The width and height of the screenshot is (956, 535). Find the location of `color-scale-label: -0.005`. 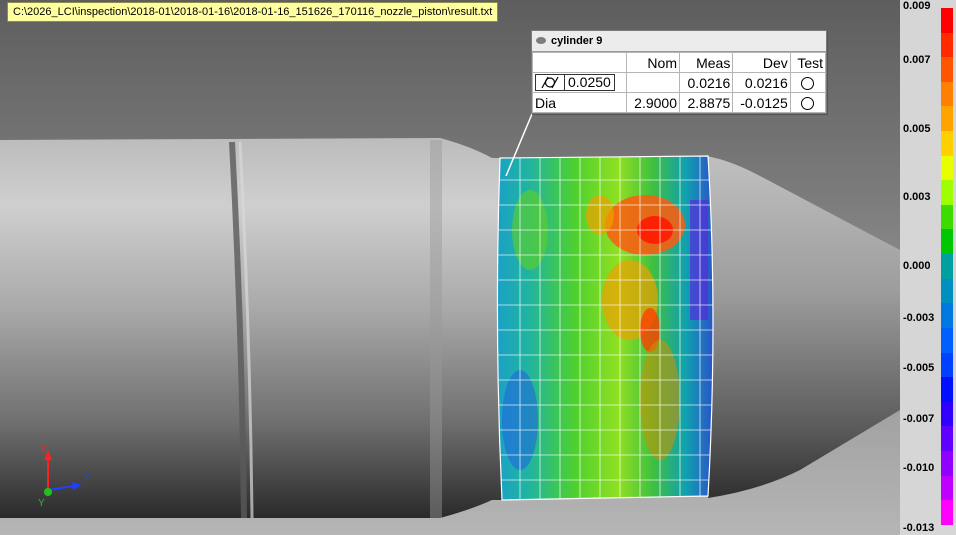

color-scale-label: -0.005 is located at coordinates (919, 368).